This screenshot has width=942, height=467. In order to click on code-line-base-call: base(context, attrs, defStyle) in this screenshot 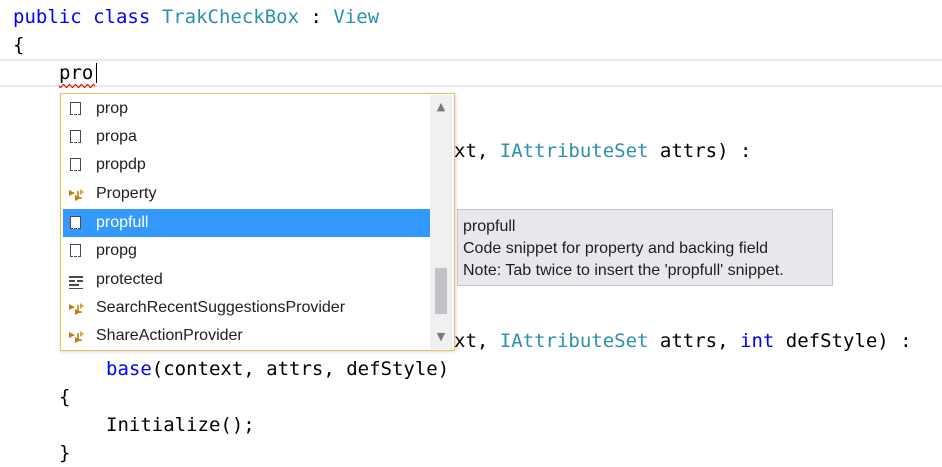, I will do `click(277, 369)`.